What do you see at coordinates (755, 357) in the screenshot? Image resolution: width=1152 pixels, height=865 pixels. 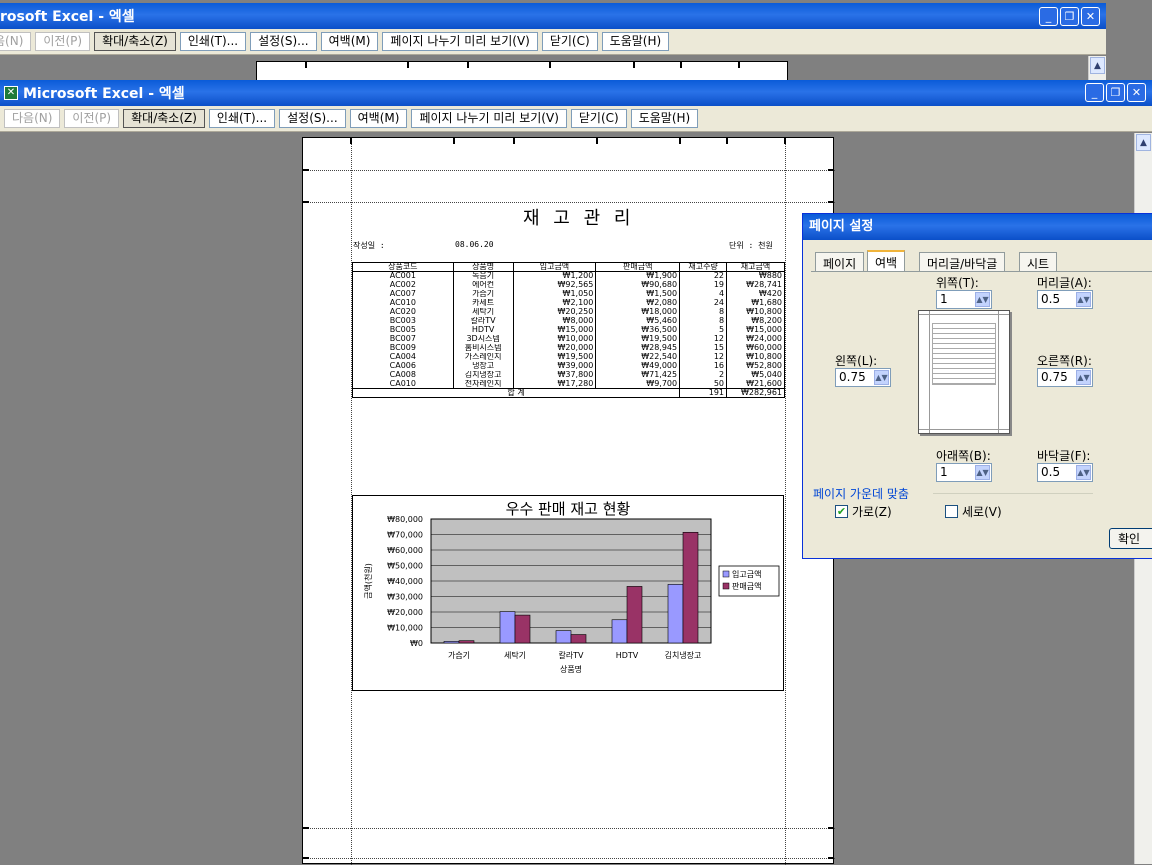 I see `table-cell: ₩10,800` at bounding box center [755, 357].